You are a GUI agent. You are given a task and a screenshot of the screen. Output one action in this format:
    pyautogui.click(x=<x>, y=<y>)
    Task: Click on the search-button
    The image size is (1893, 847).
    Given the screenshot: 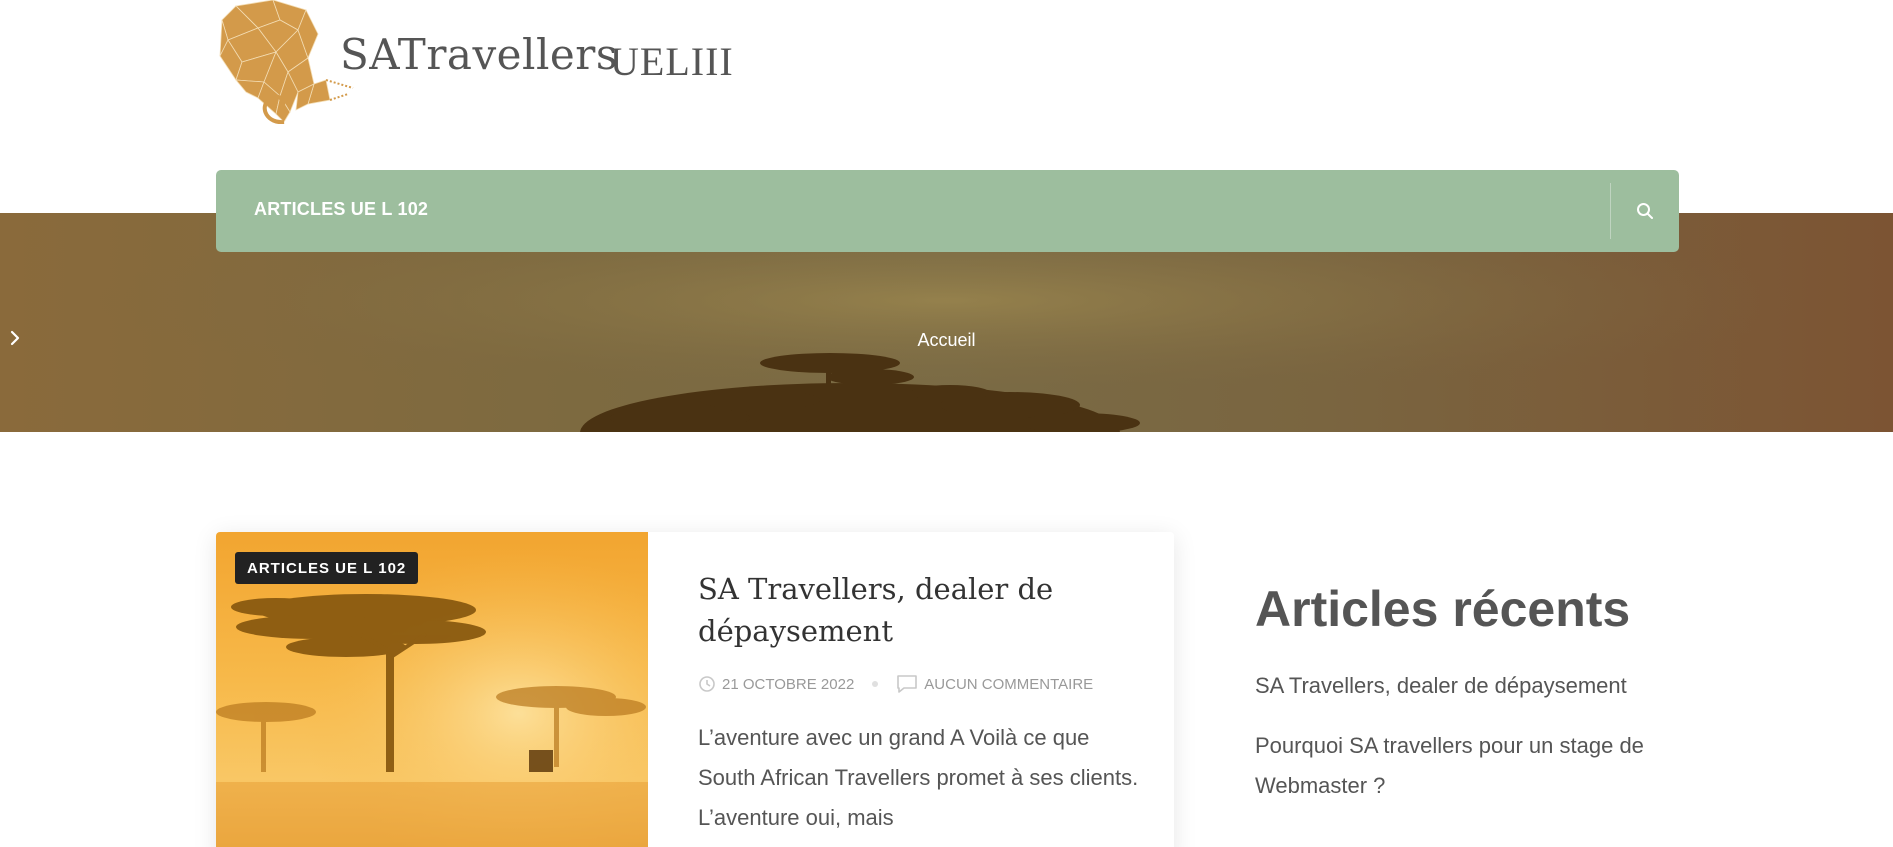 What is the action you would take?
    pyautogui.click(x=1645, y=211)
    